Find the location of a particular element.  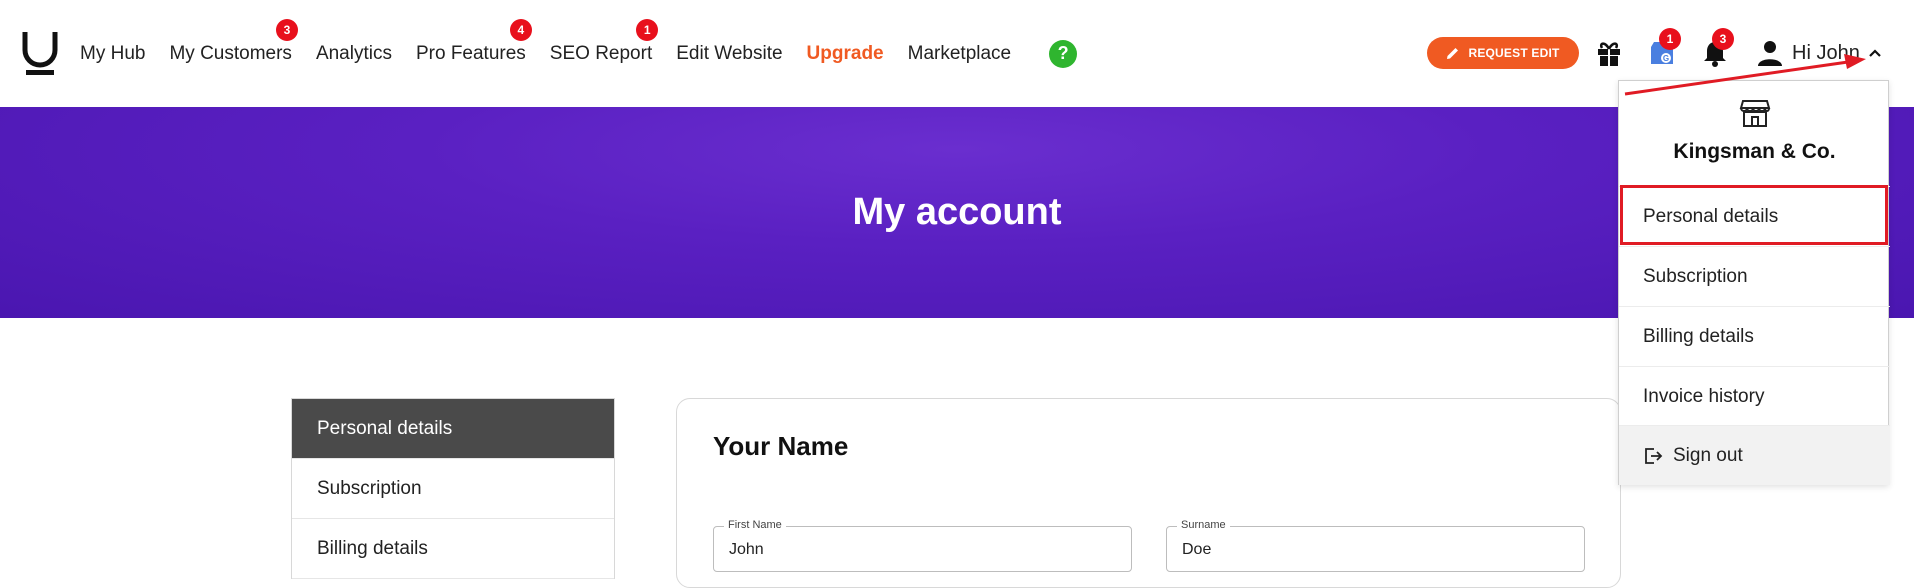

first-name-label: First Name is located at coordinates (755, 525).